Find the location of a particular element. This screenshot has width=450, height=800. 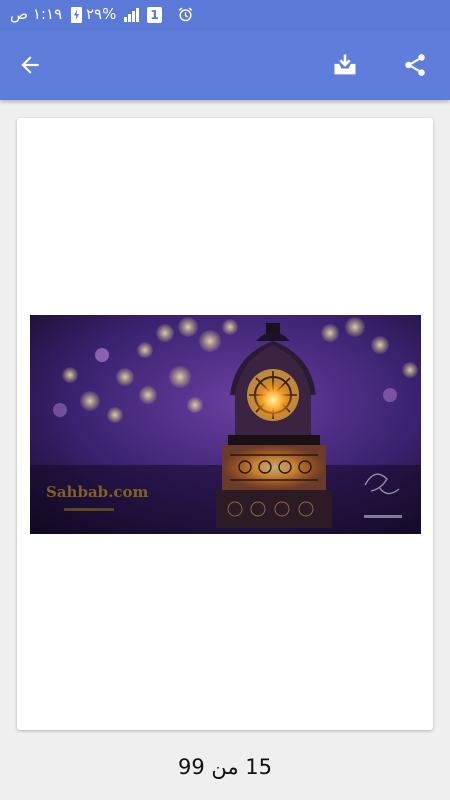

status-time: ١:١٩ ص is located at coordinates (36, 14).